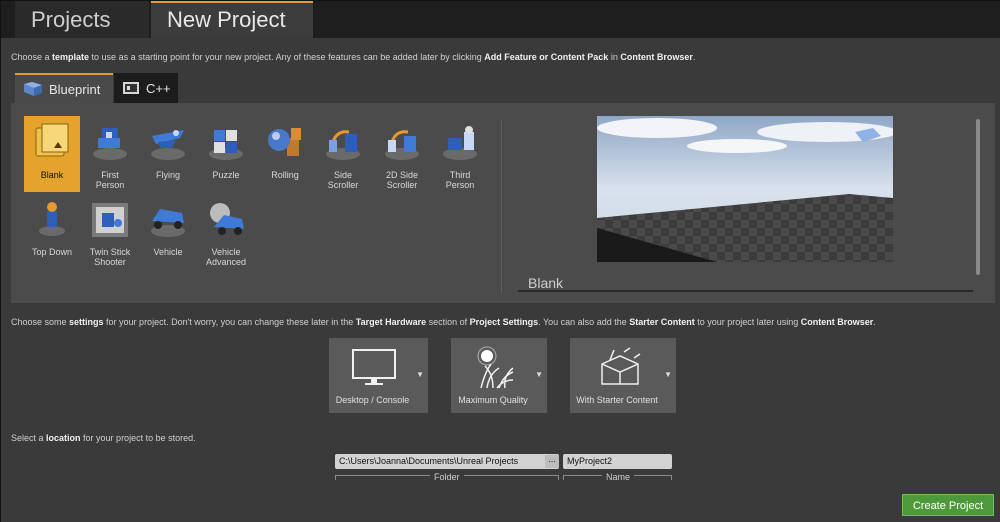 This screenshot has height=522, width=1000. I want to click on tab-cpp: C++, so click(146, 88).